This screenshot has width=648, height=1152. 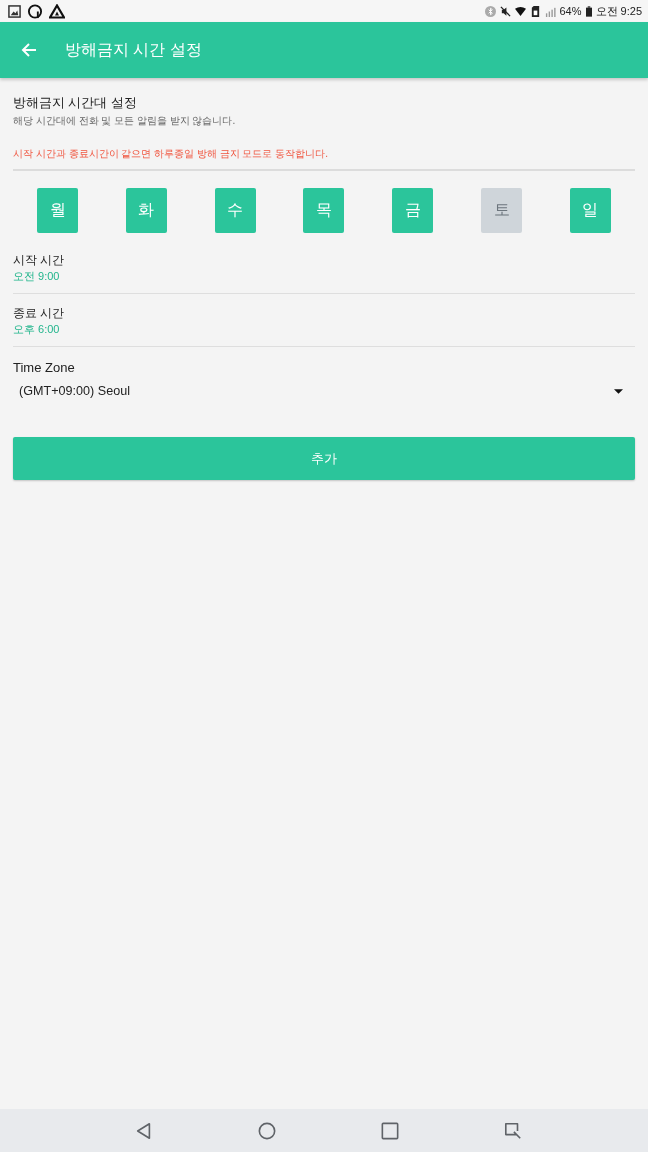 What do you see at coordinates (413, 210) in the screenshot?
I see `day-toggle: 금` at bounding box center [413, 210].